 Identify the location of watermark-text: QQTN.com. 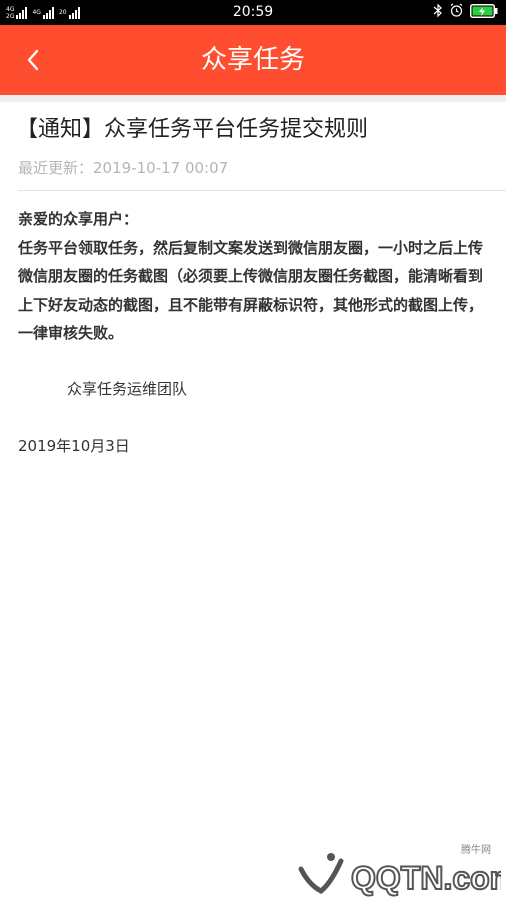
(426, 878).